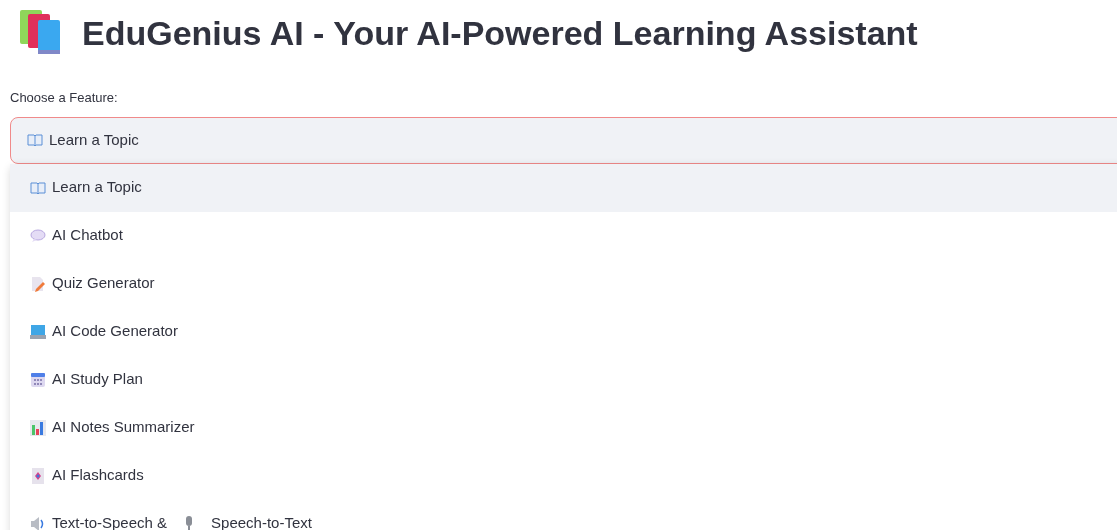 The image size is (1117, 530). What do you see at coordinates (38, 427) in the screenshot?
I see `bar-chart-icon` at bounding box center [38, 427].